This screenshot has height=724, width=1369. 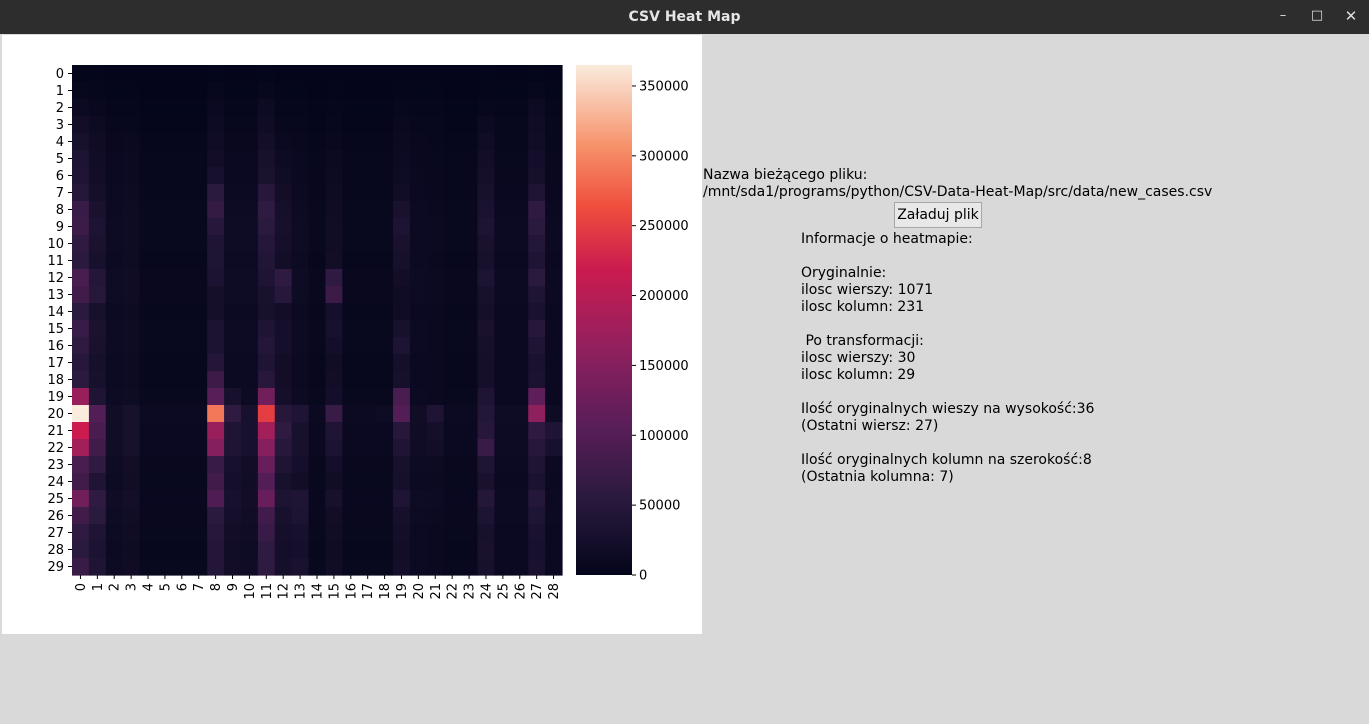 What do you see at coordinates (55, 346) in the screenshot?
I see `y-tick-label: 16` at bounding box center [55, 346].